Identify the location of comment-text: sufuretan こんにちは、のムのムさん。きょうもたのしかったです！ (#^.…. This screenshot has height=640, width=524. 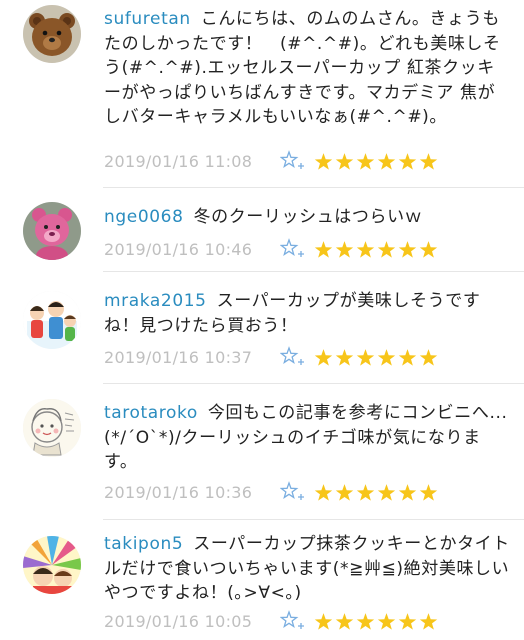
(307, 68).